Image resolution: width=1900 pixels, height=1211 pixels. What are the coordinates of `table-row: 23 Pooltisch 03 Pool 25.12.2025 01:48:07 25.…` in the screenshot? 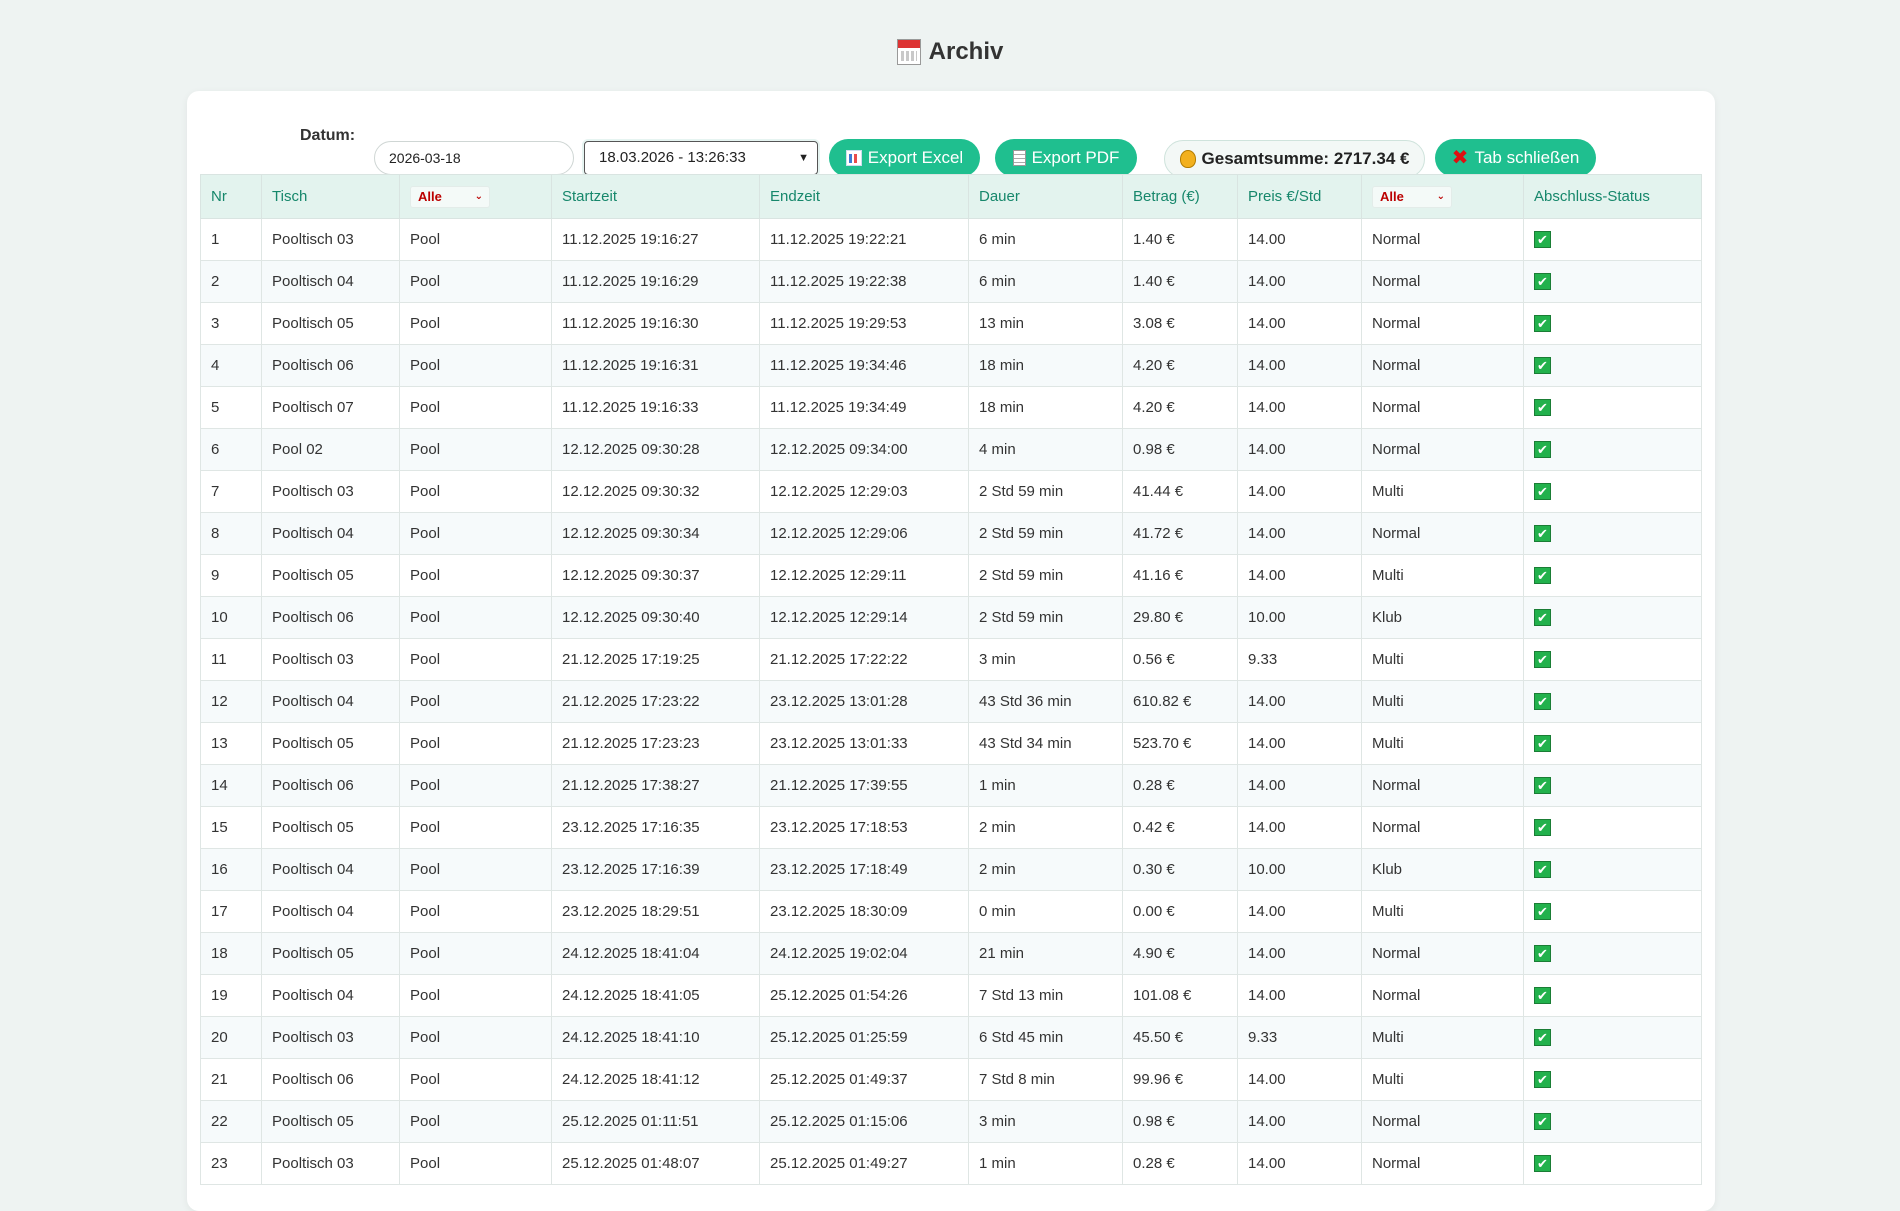 It's located at (951, 1163).